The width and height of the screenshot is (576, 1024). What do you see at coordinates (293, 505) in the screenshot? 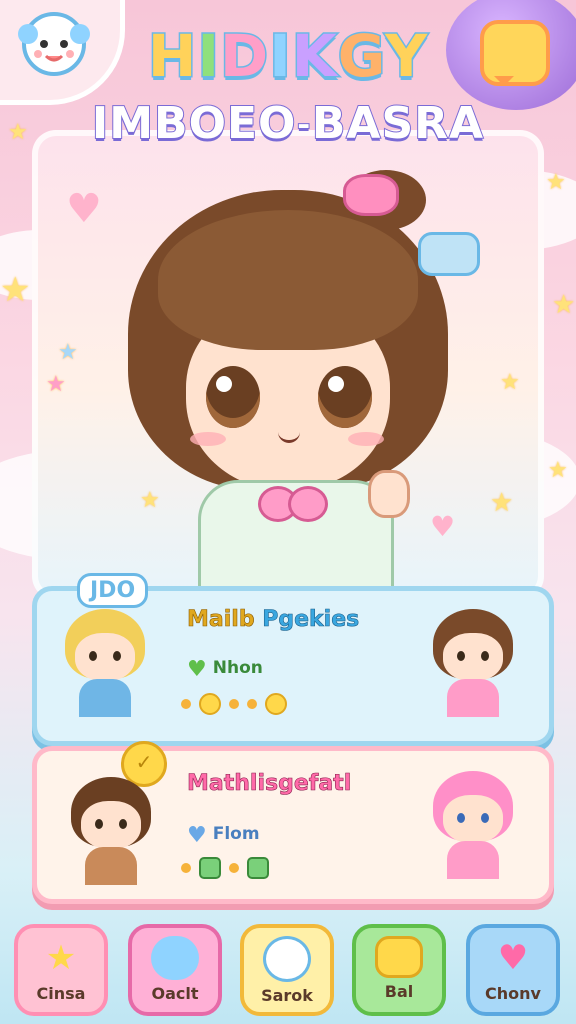
I see `dress-bow` at bounding box center [293, 505].